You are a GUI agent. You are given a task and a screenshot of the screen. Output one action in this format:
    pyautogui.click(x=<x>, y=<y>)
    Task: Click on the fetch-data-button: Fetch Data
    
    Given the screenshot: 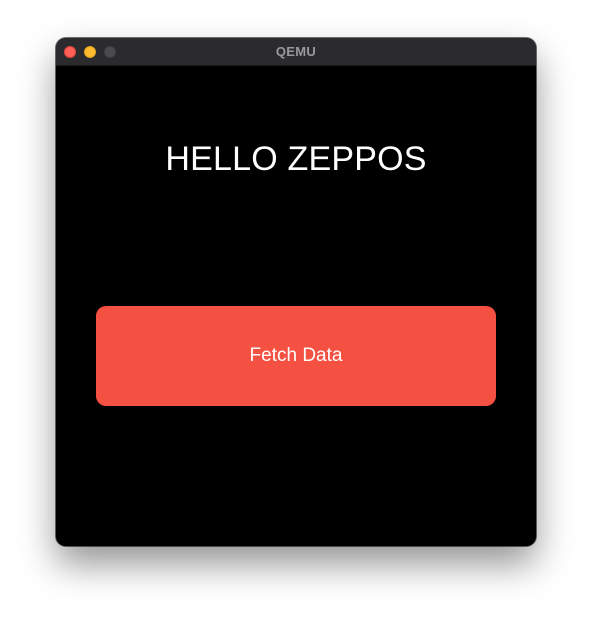 What is the action you would take?
    pyautogui.click(x=296, y=356)
    